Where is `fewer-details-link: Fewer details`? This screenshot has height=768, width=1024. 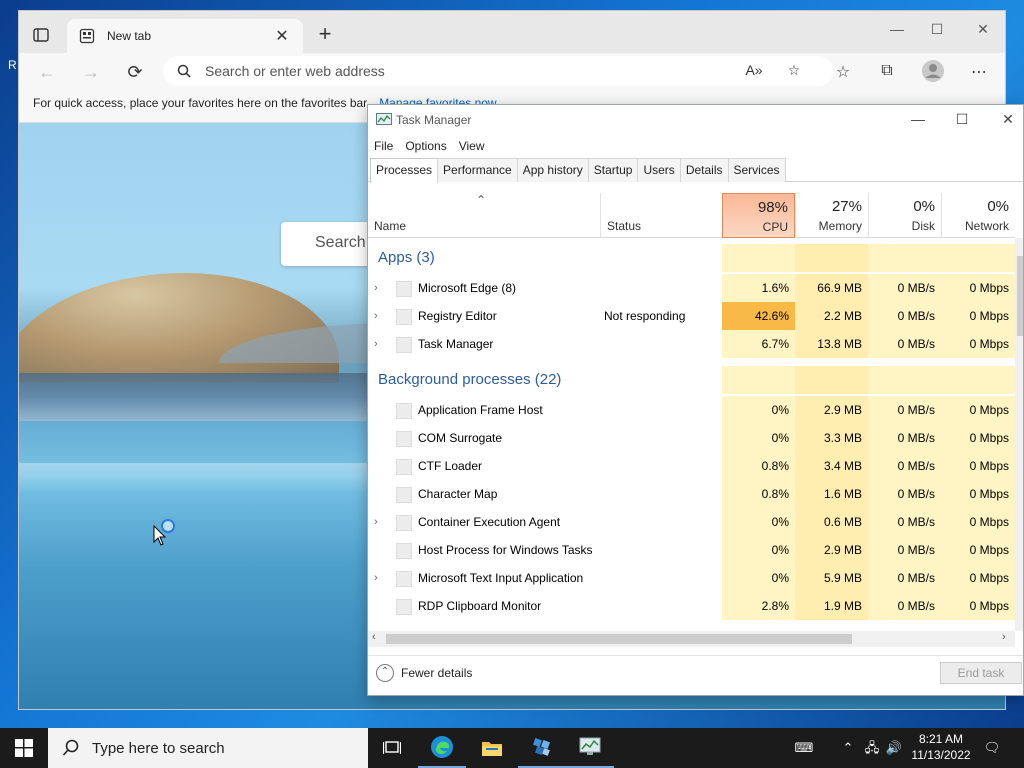
fewer-details-link: Fewer details is located at coordinates (436, 673).